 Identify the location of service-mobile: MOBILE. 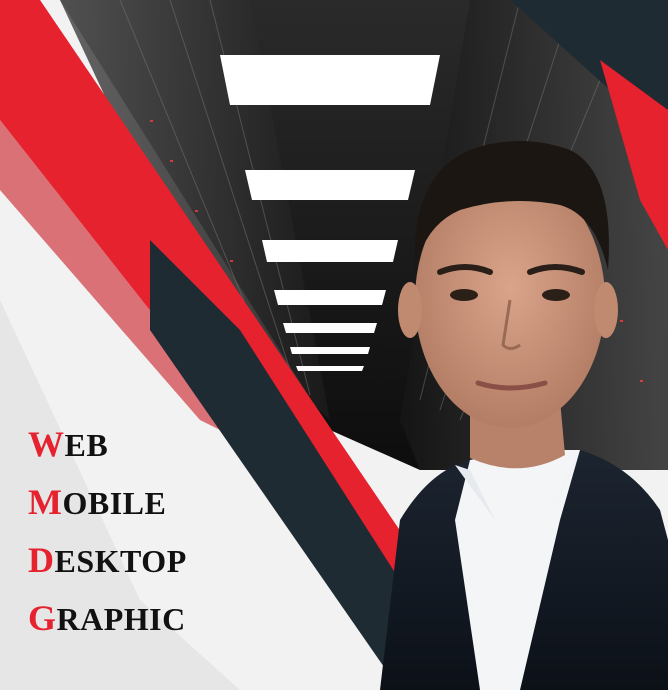
(138, 502).